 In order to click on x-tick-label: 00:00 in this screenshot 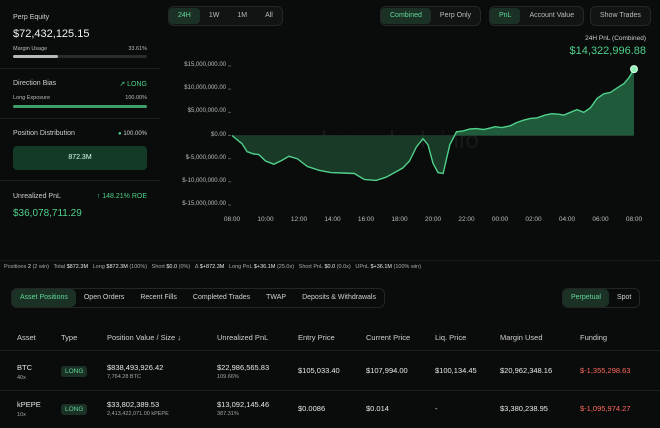, I will do `click(500, 219)`.